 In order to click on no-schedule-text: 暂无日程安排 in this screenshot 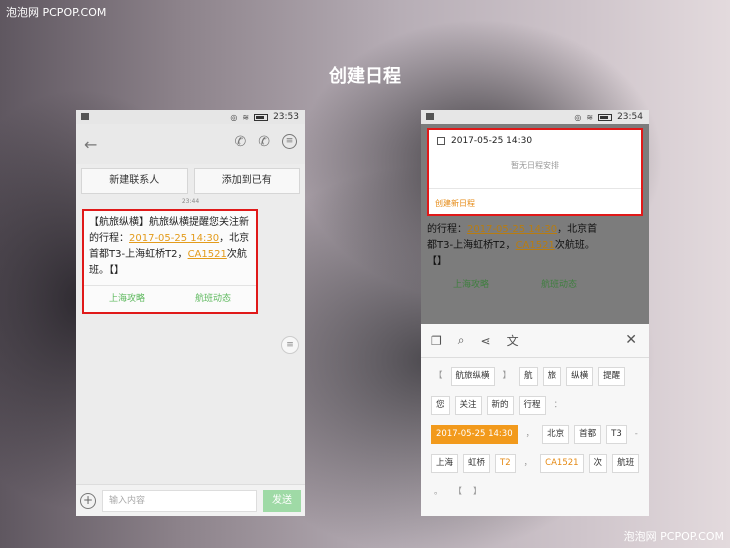, I will do `click(535, 165)`.